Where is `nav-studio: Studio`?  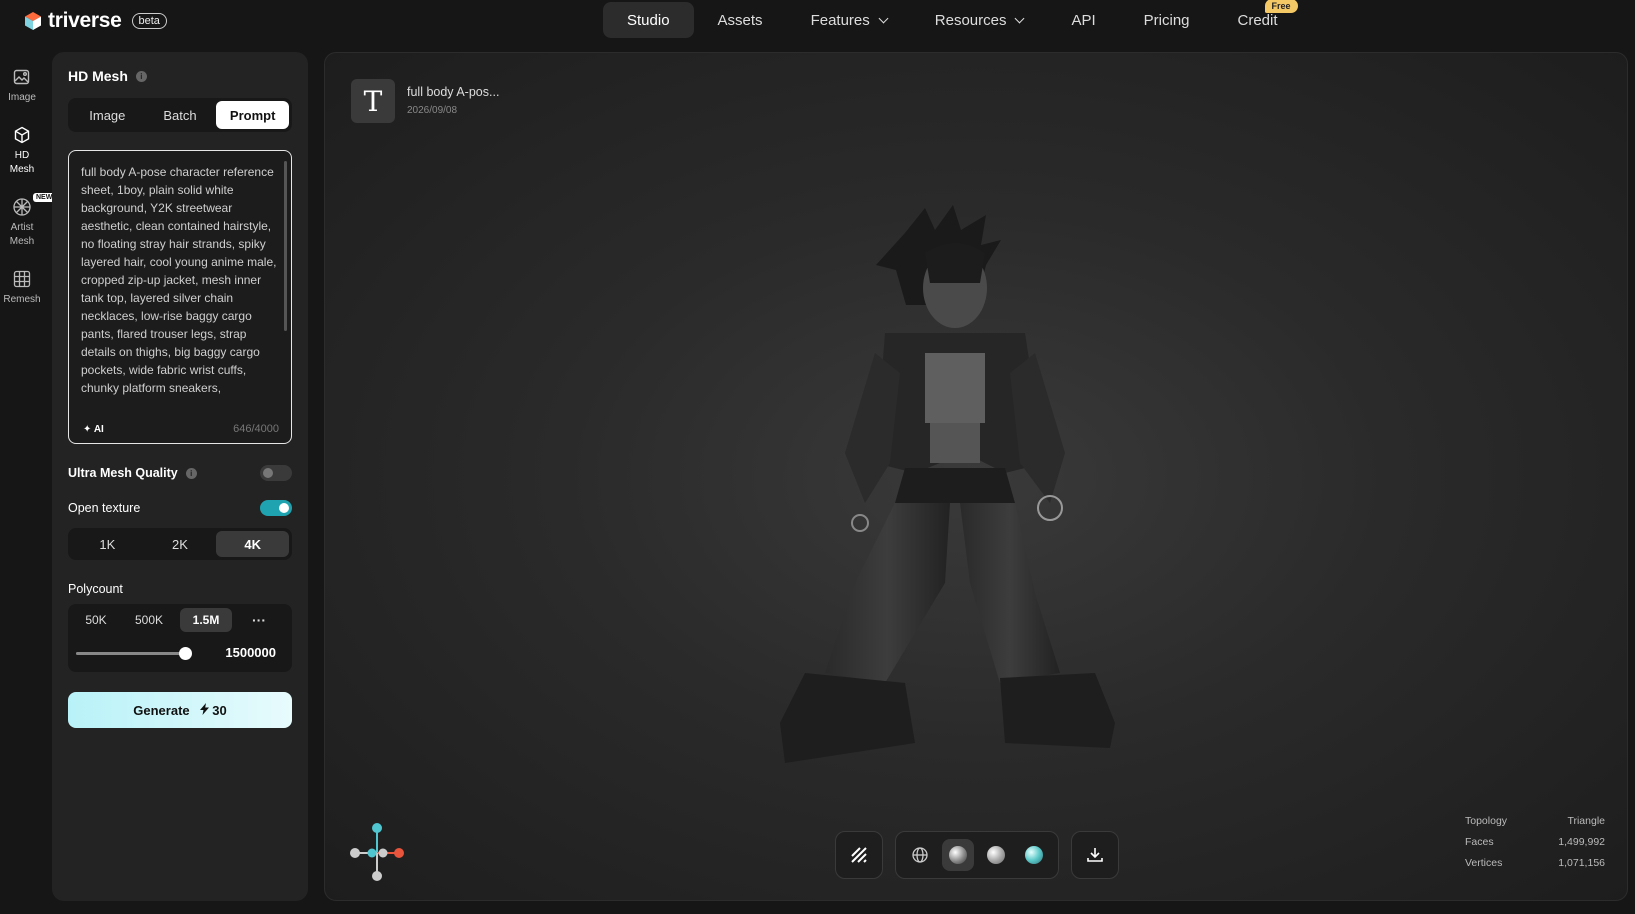 nav-studio: Studio is located at coordinates (648, 20).